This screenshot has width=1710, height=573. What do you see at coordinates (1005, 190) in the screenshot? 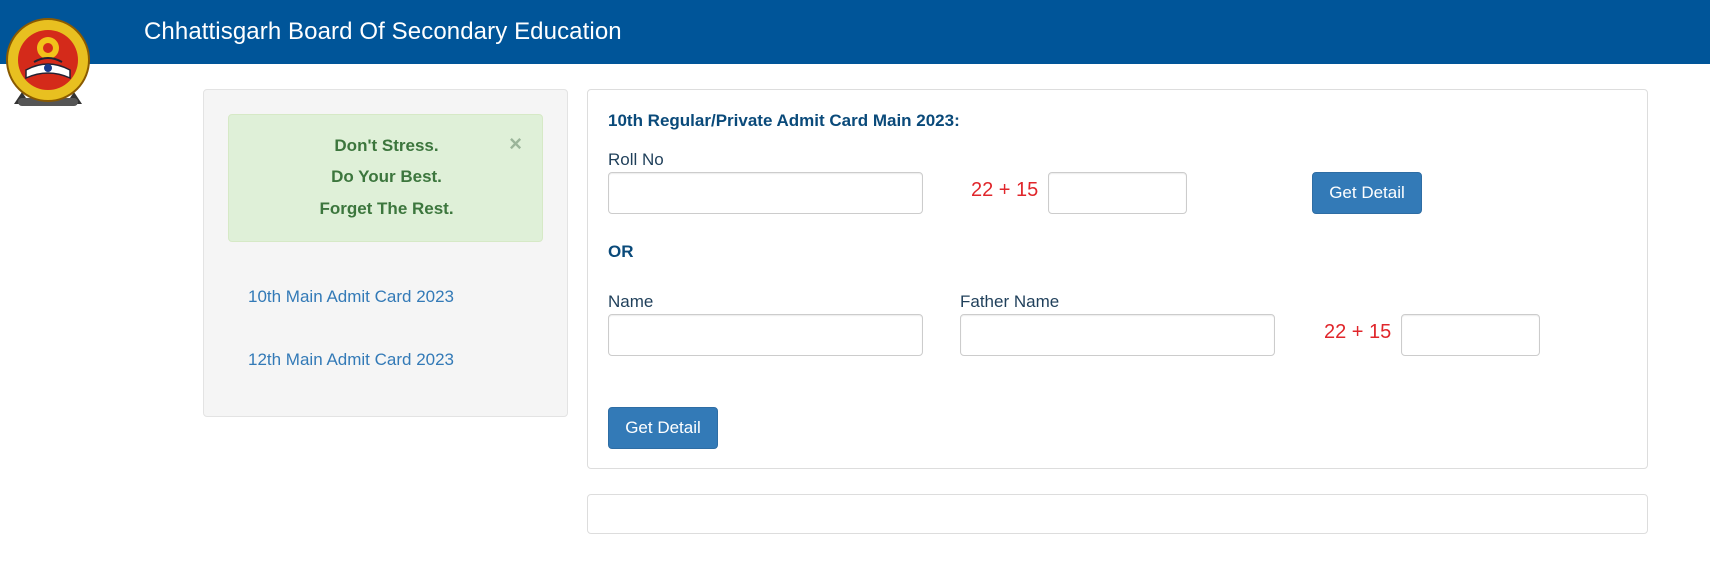
I see `captcha-question: 22 + 15` at bounding box center [1005, 190].